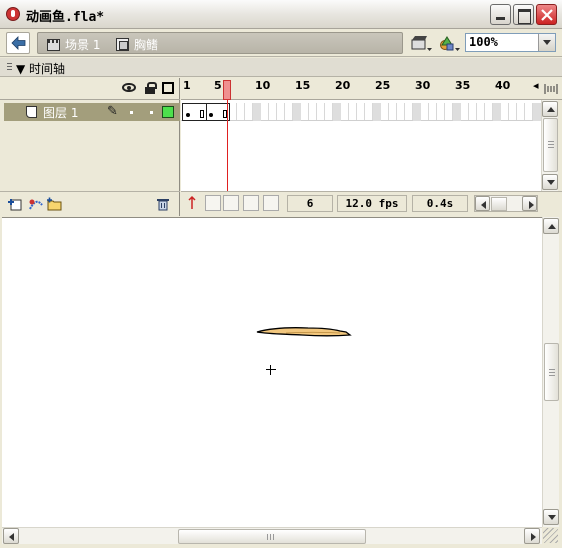  What do you see at coordinates (122, 44) in the screenshot?
I see `symbol-icon` at bounding box center [122, 44].